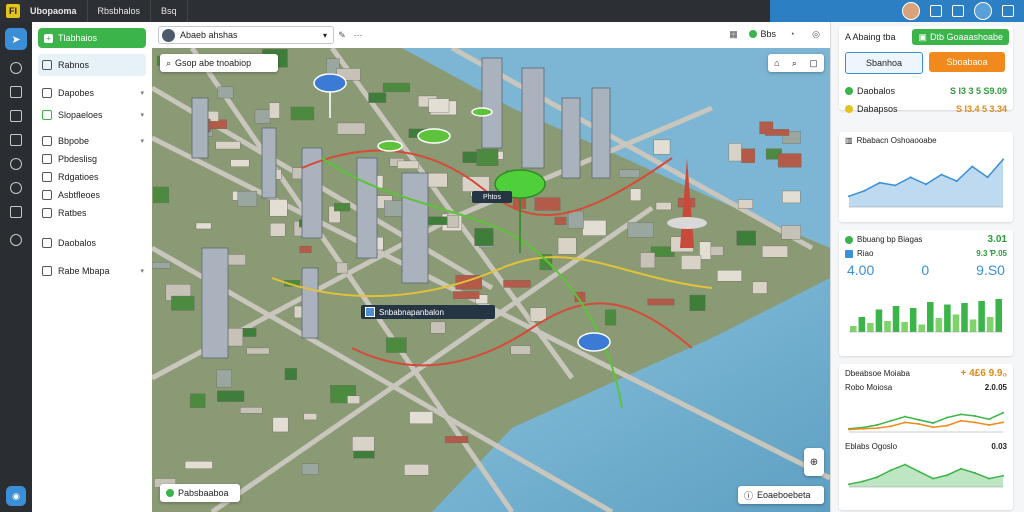 This screenshot has height=512, width=1024. I want to click on settings-icon: ◎, so click(816, 34).